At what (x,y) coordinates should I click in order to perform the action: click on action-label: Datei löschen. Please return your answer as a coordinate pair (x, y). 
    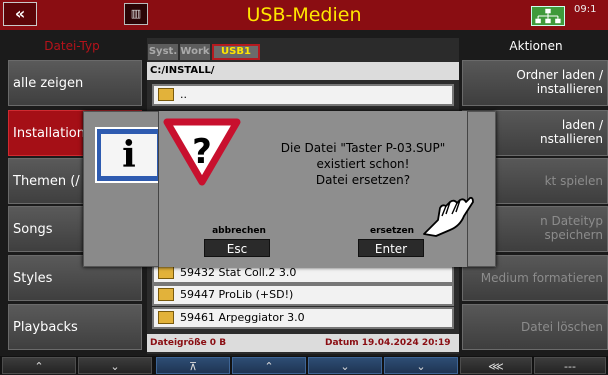
    Looking at the image, I should click on (562, 327).